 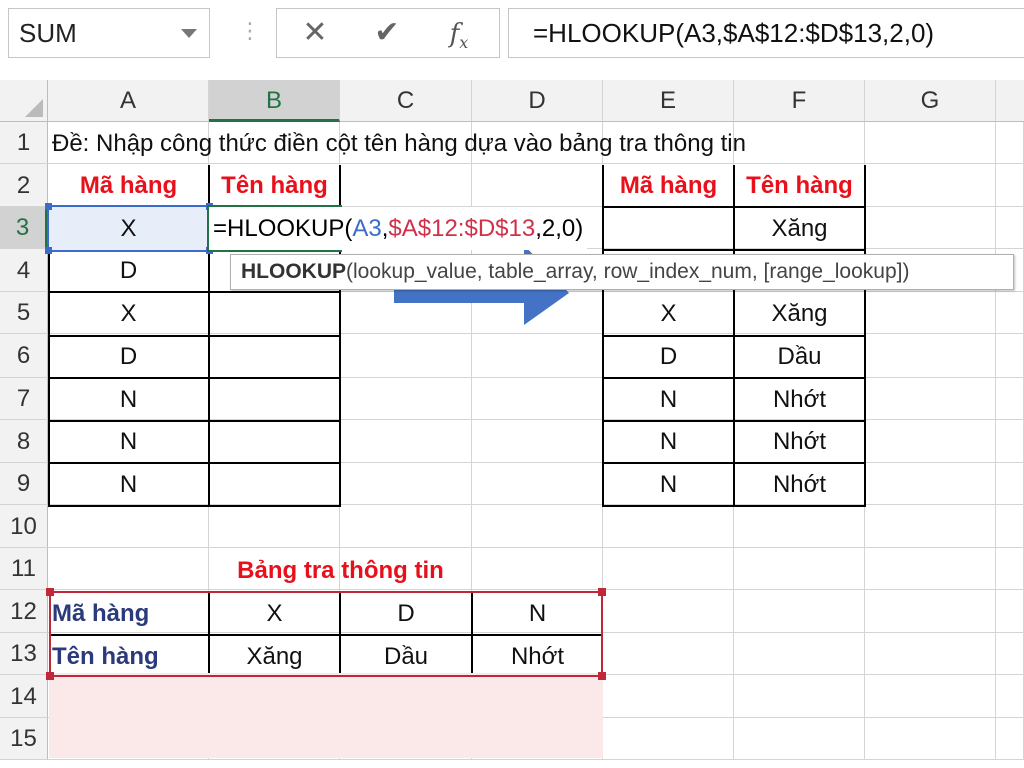 I want to click on cell-c8, so click(x=406, y=441).